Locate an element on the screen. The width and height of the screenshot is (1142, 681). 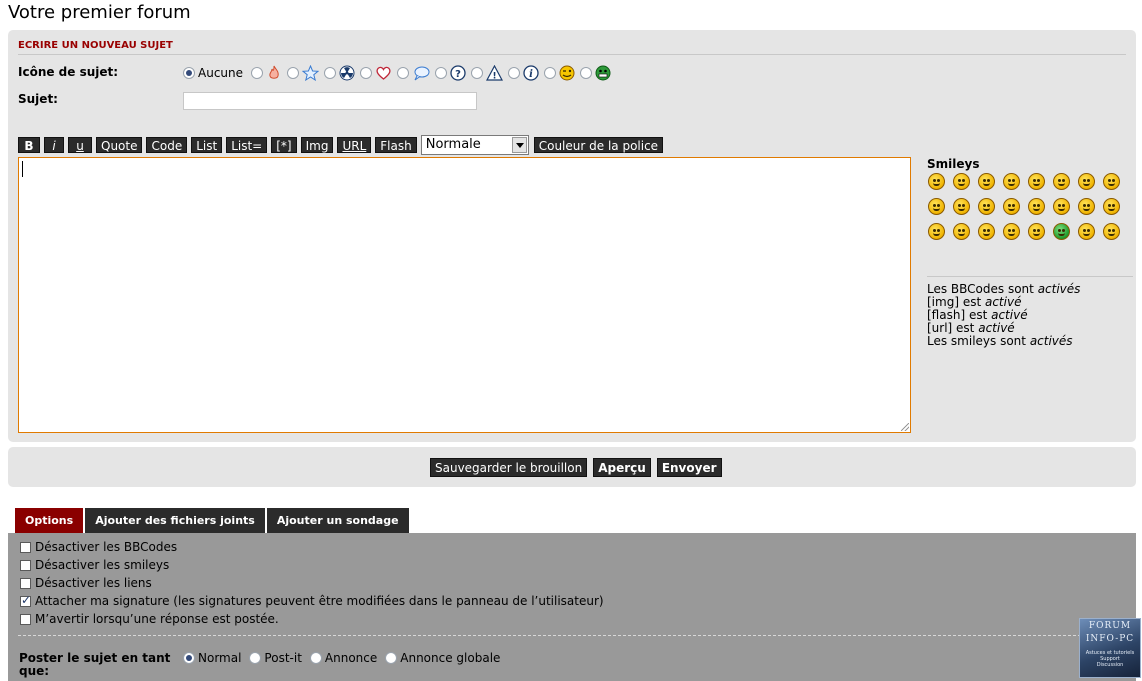
smiley-shocked-icon is located at coordinates (1111, 206).